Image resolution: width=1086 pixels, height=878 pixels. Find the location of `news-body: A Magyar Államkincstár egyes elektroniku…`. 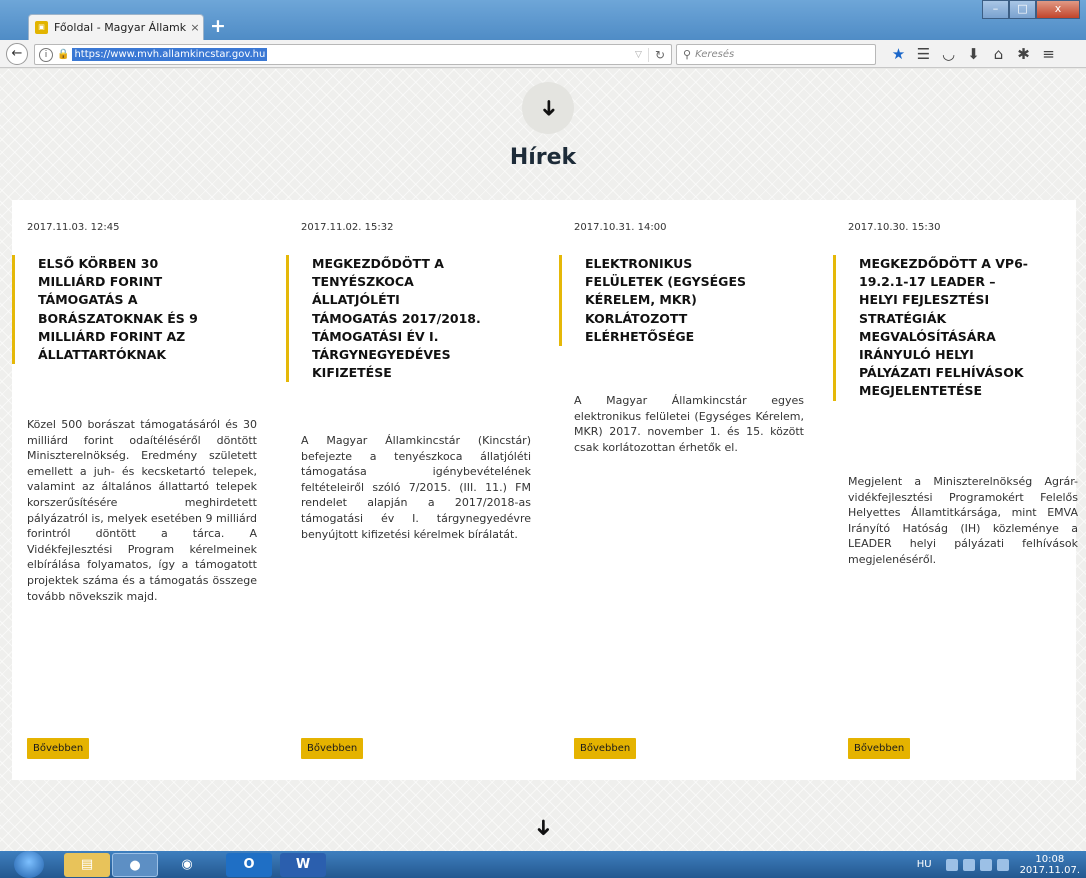

news-body: A Magyar Államkincstár egyes elektroniku… is located at coordinates (689, 424).